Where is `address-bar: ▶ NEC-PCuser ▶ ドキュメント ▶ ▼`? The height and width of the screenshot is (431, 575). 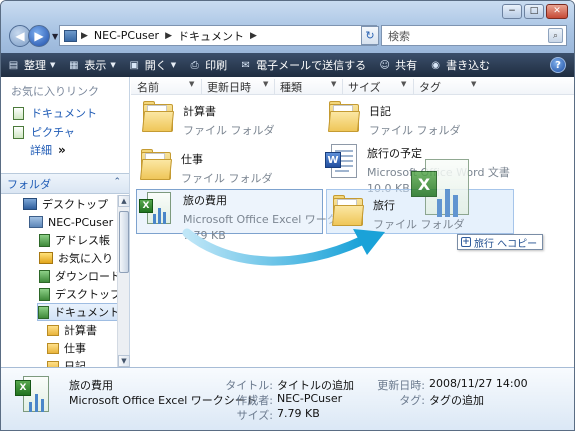 address-bar: ▶ NEC-PCuser ▶ ドキュメント ▶ ▼ is located at coordinates (218, 35).